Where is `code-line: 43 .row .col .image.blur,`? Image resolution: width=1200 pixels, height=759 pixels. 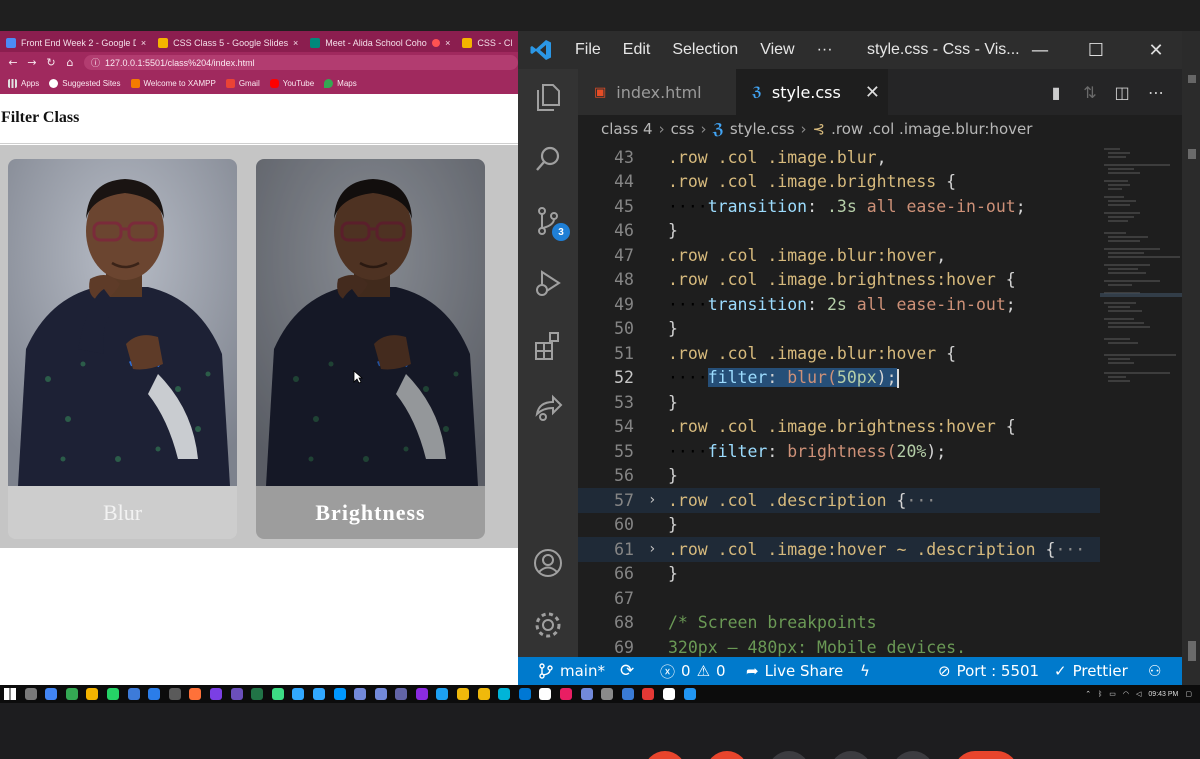 code-line: 43 .row .col .image.blur, is located at coordinates (839, 157).